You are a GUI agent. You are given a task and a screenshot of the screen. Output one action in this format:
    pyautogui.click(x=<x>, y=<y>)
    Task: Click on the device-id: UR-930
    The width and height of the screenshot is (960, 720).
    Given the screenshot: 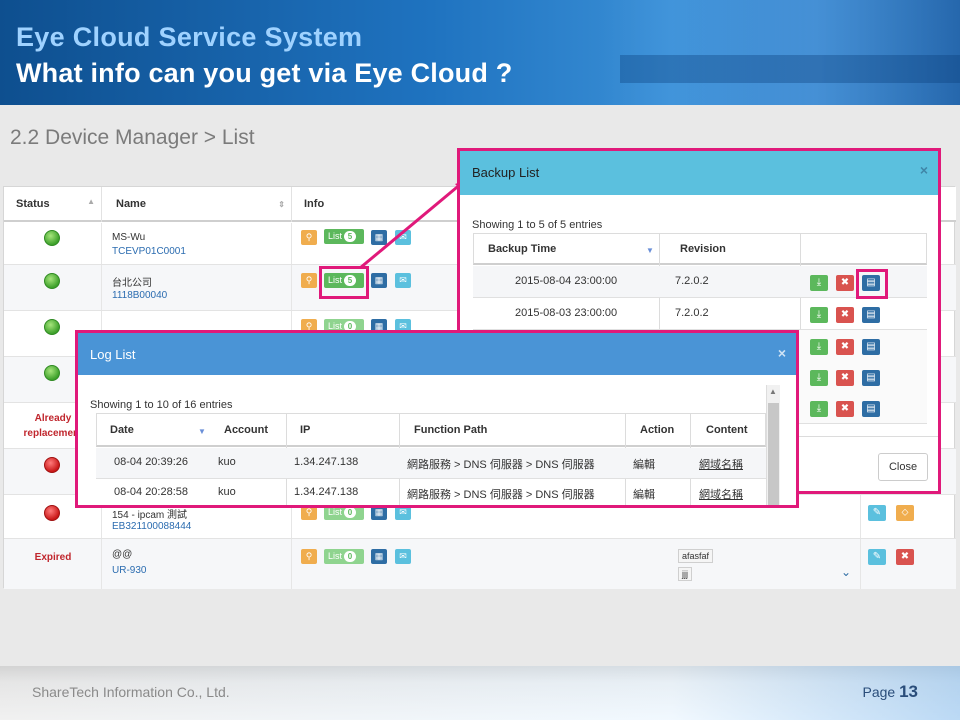 What is the action you would take?
    pyautogui.click(x=129, y=570)
    